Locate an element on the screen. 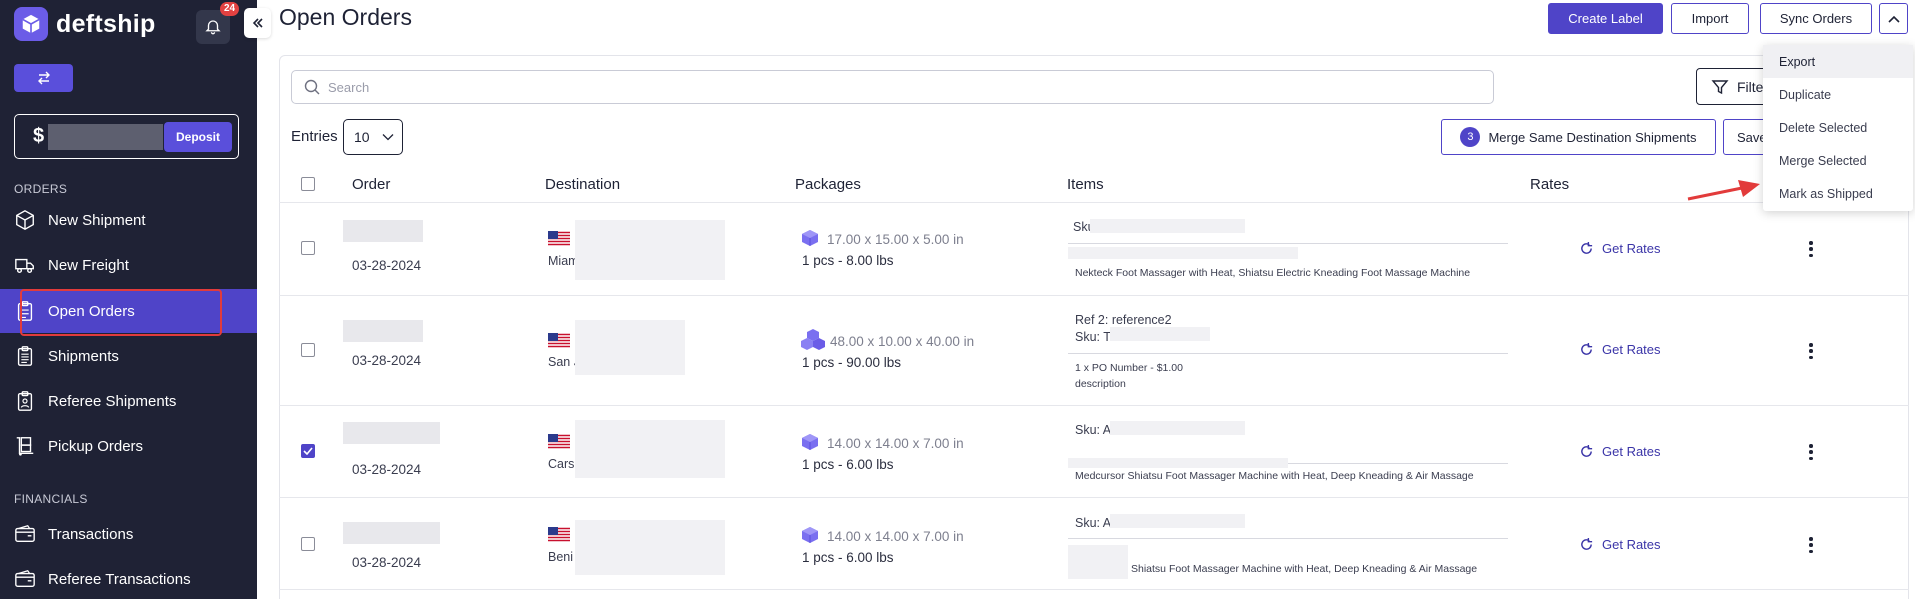 The width and height of the screenshot is (1915, 599). entries-select: 10 is located at coordinates (373, 137).